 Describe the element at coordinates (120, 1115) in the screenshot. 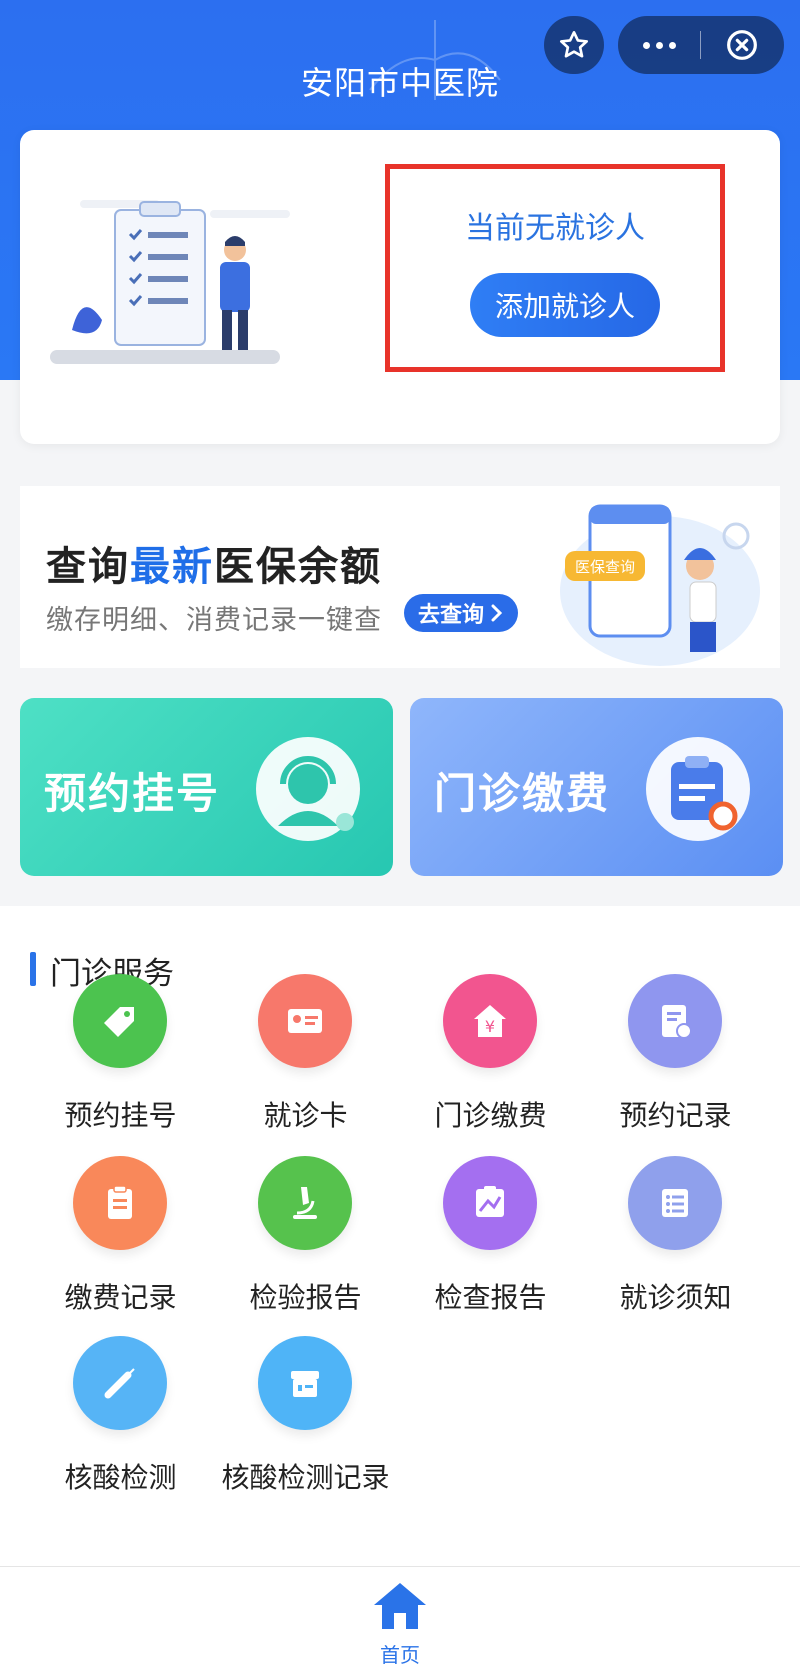

I see `service-label: 预约挂号` at that location.